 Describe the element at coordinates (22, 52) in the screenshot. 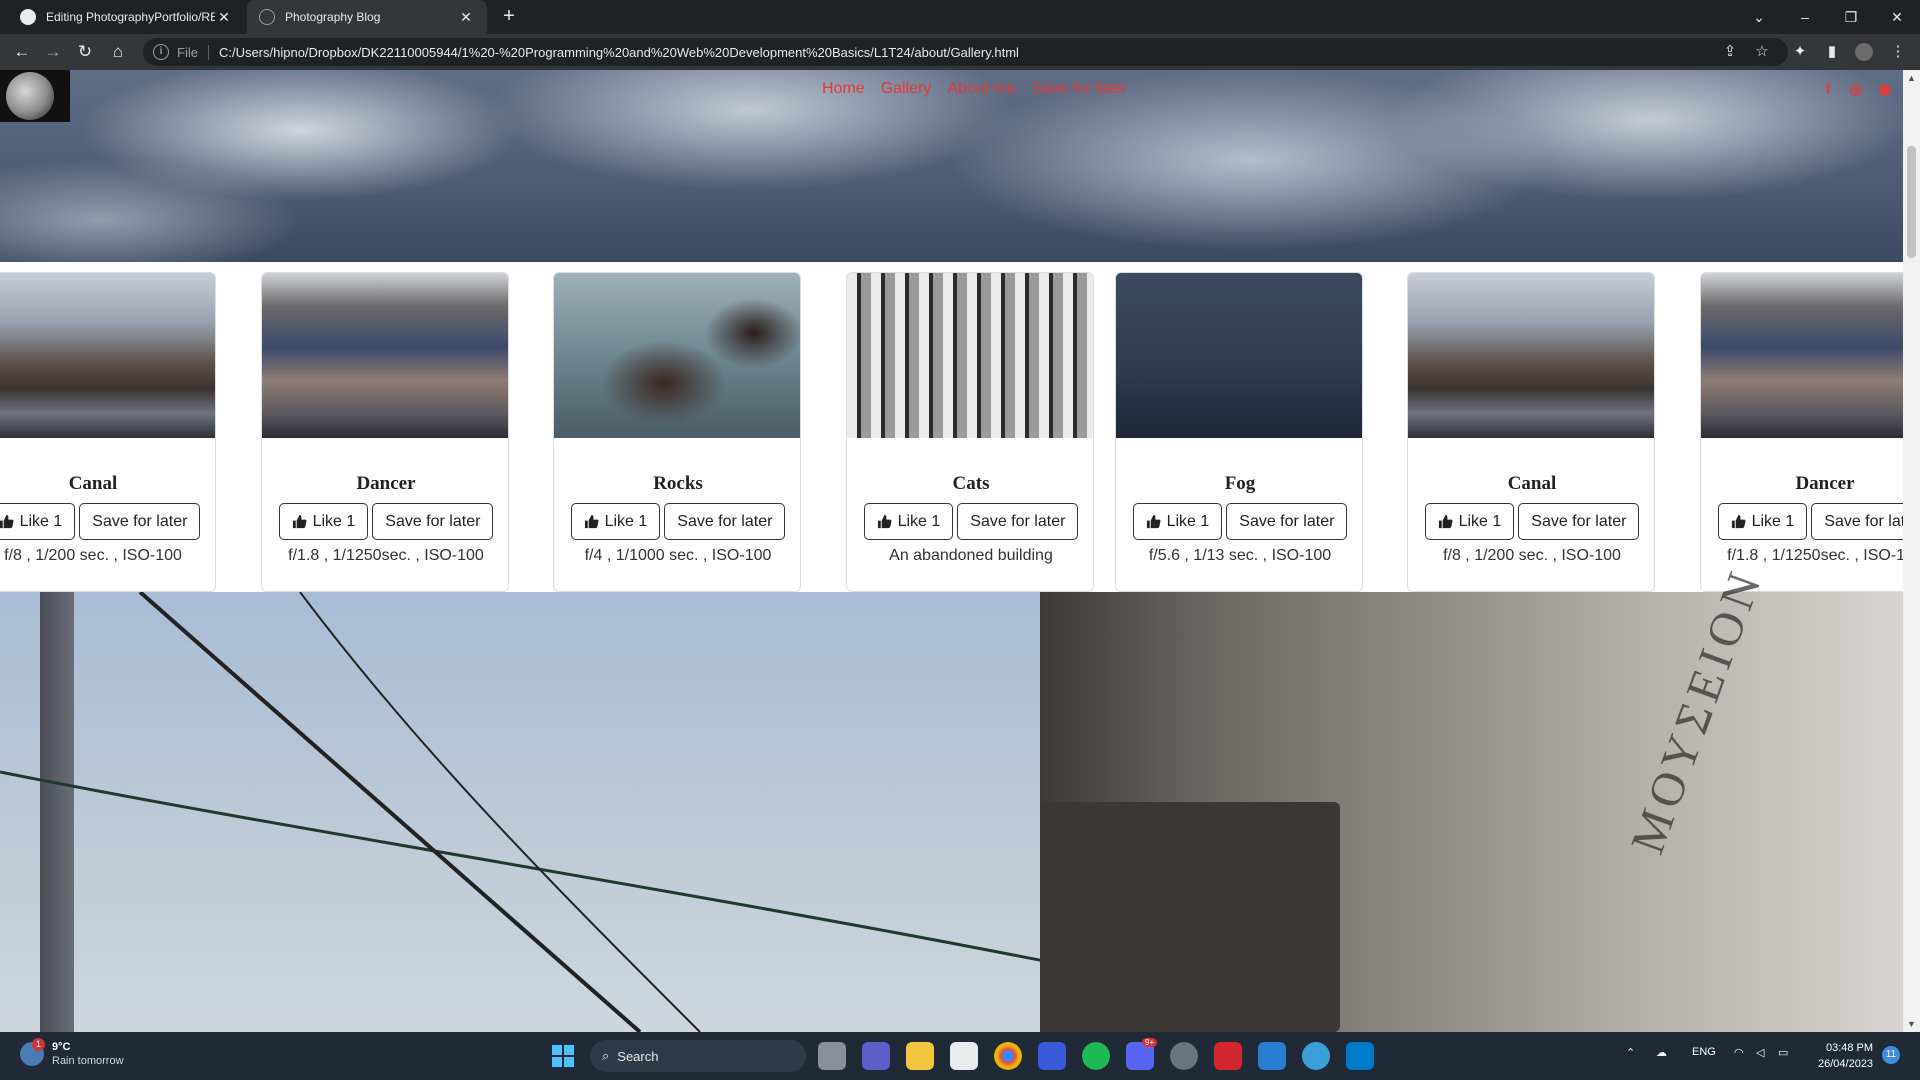

I see `back-button: ←` at that location.